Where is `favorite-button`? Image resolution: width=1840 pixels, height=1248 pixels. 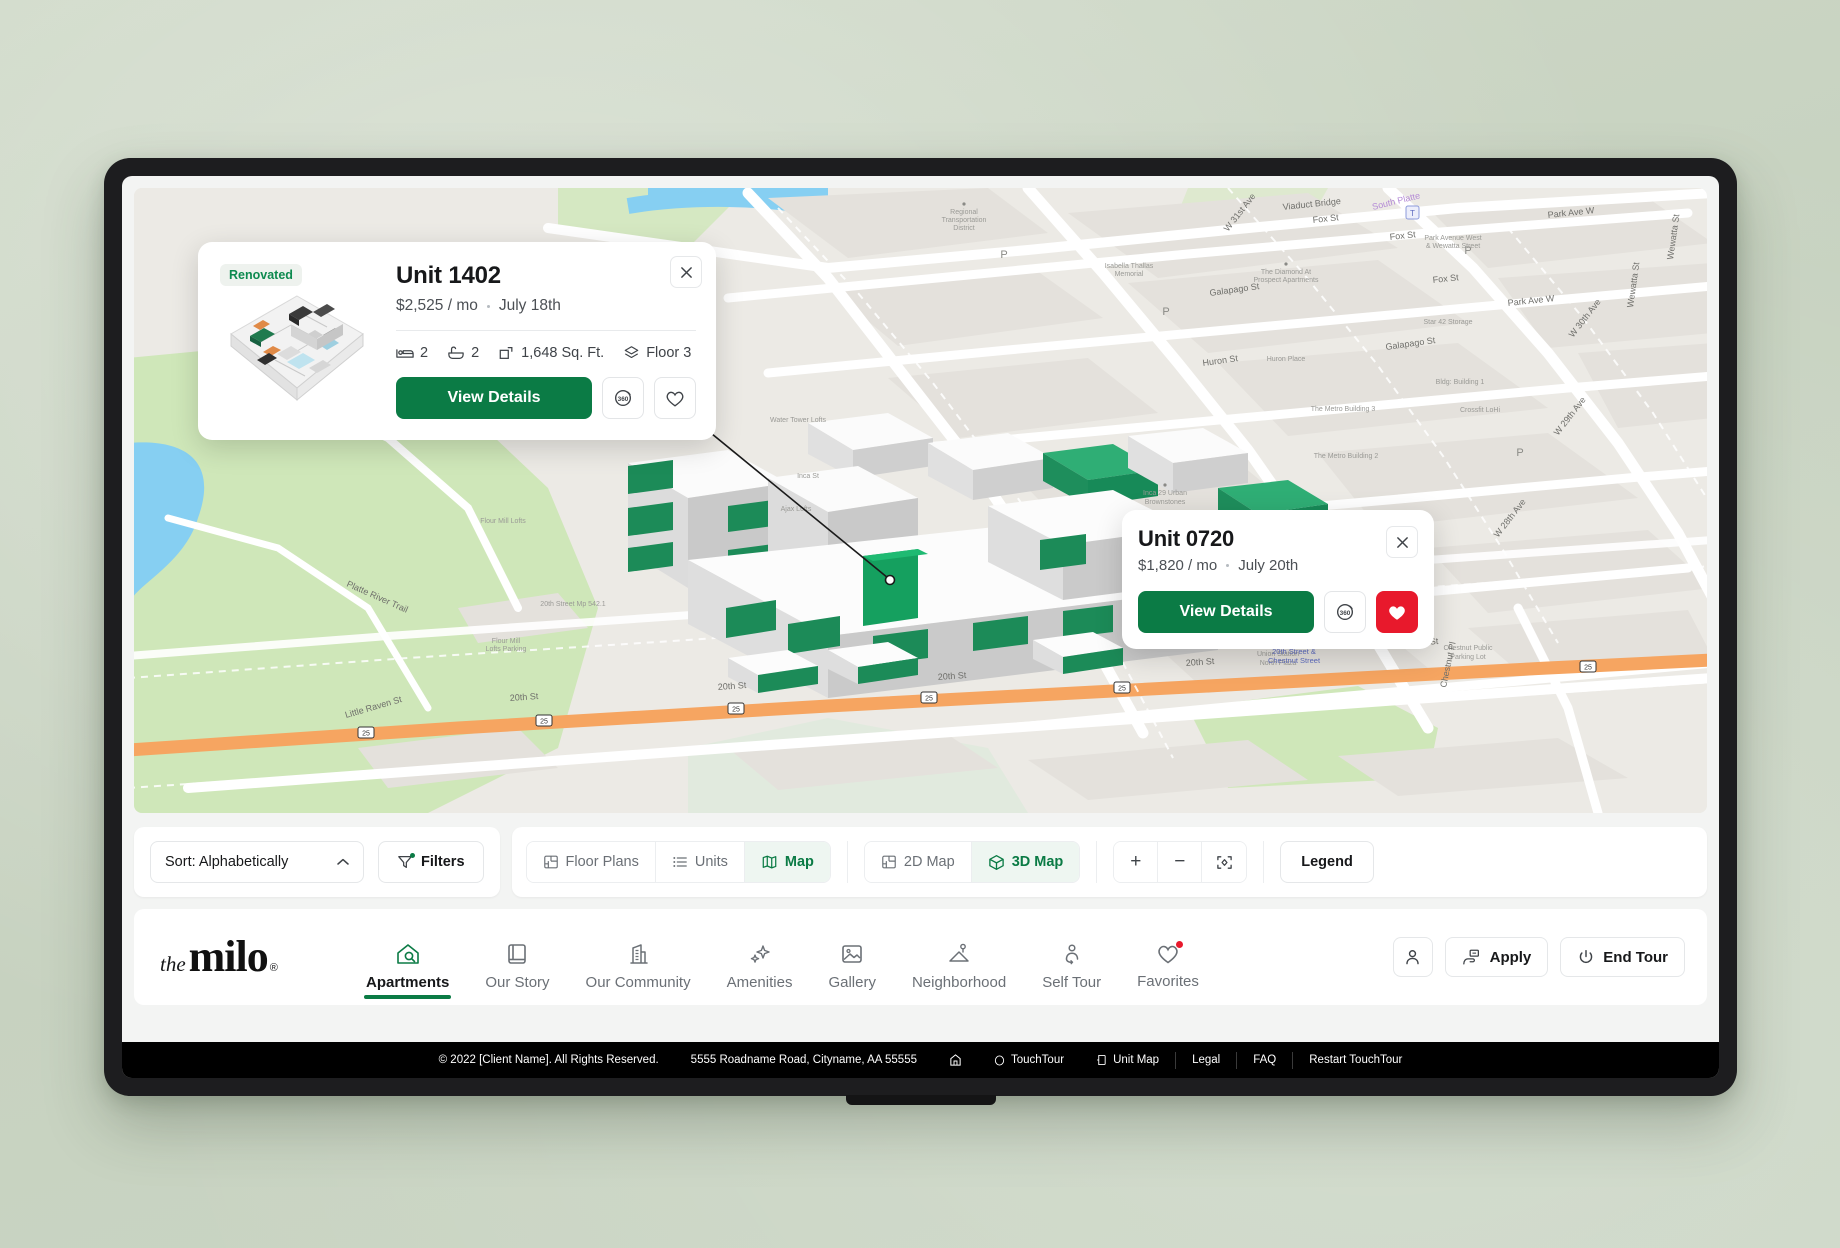 favorite-button is located at coordinates (675, 398).